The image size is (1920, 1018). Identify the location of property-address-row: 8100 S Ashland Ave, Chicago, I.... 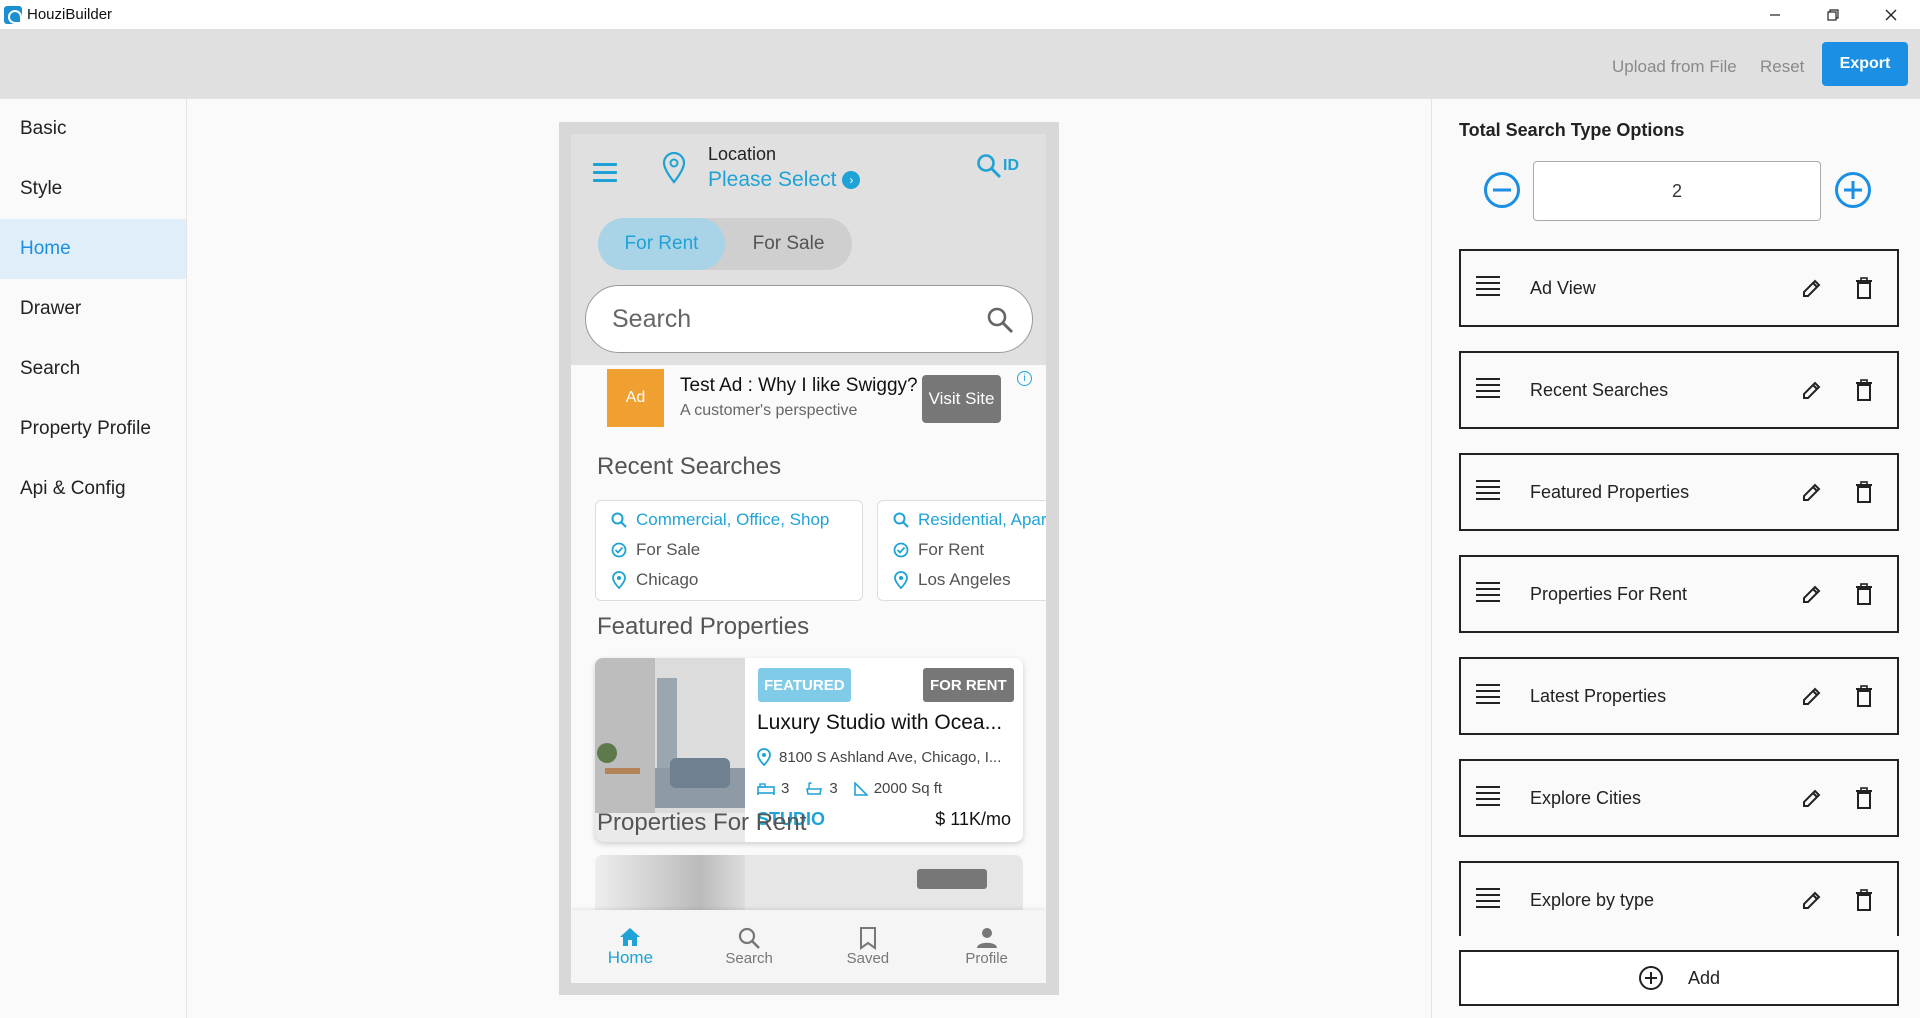
(879, 757).